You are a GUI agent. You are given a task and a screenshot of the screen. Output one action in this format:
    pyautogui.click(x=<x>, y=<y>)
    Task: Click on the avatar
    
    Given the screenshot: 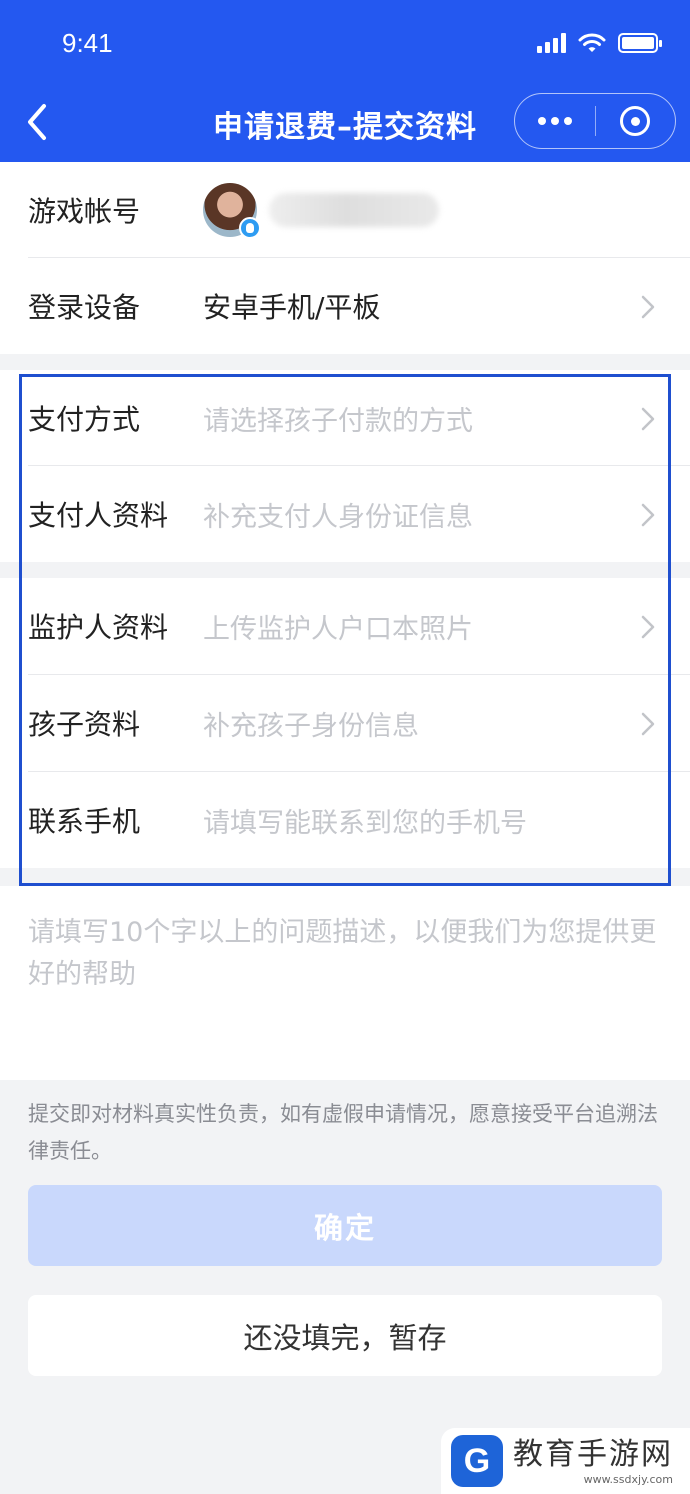 What is the action you would take?
    pyautogui.click(x=232, y=211)
    